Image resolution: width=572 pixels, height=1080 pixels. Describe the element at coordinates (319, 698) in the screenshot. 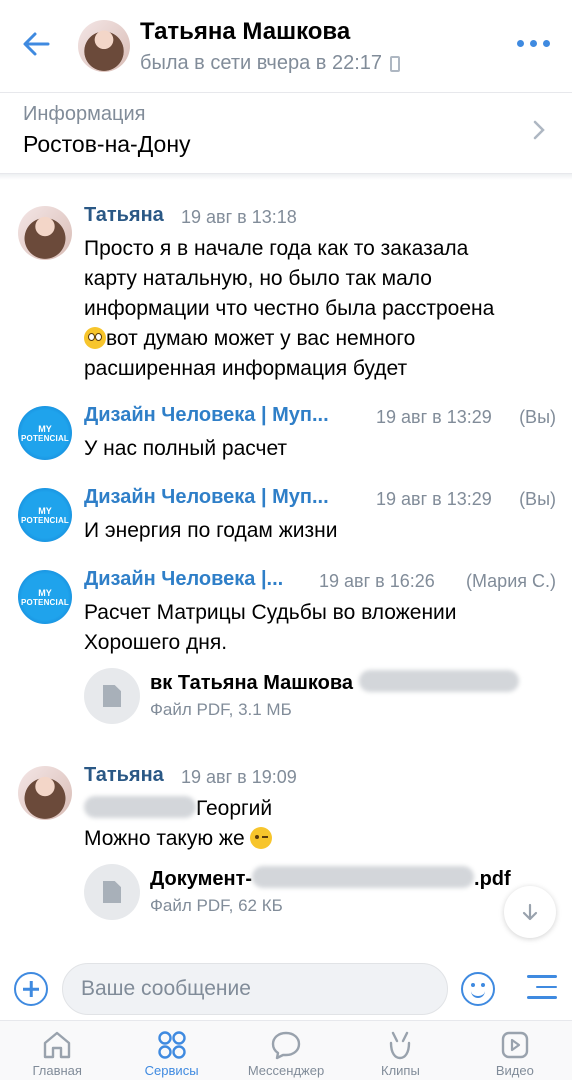

I see `file-attachment: вк Татьяна Машкова Файл PDF, 3.1 МБ` at that location.